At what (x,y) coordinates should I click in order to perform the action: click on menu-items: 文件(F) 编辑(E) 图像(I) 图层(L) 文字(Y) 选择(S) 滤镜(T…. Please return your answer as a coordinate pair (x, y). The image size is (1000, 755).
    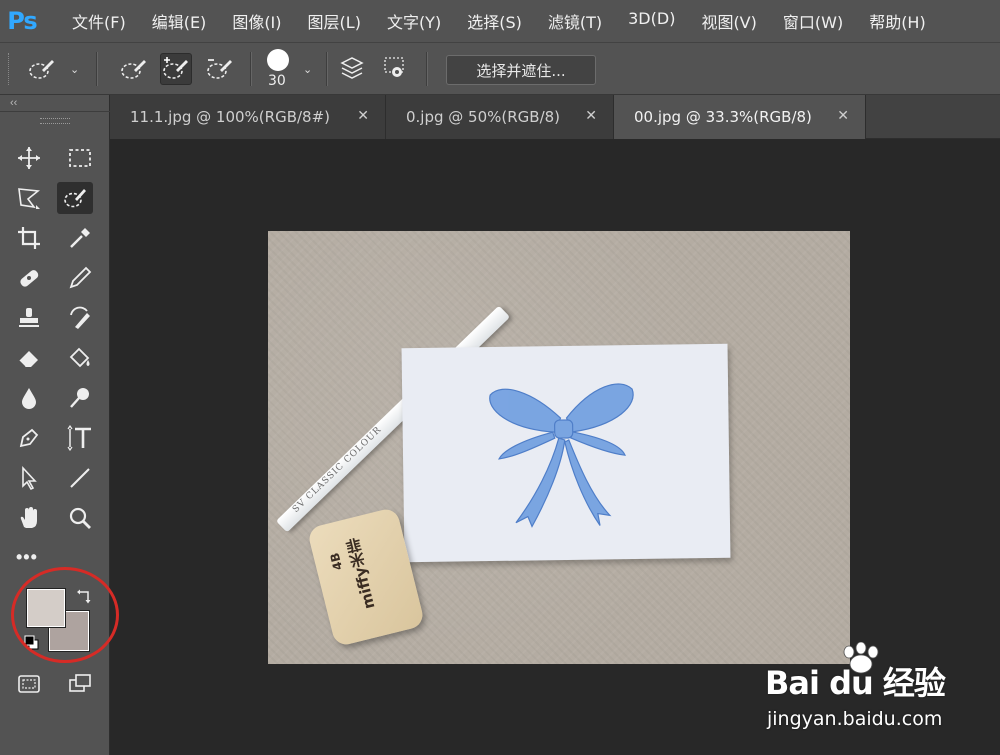
    Looking at the image, I should click on (512, 21).